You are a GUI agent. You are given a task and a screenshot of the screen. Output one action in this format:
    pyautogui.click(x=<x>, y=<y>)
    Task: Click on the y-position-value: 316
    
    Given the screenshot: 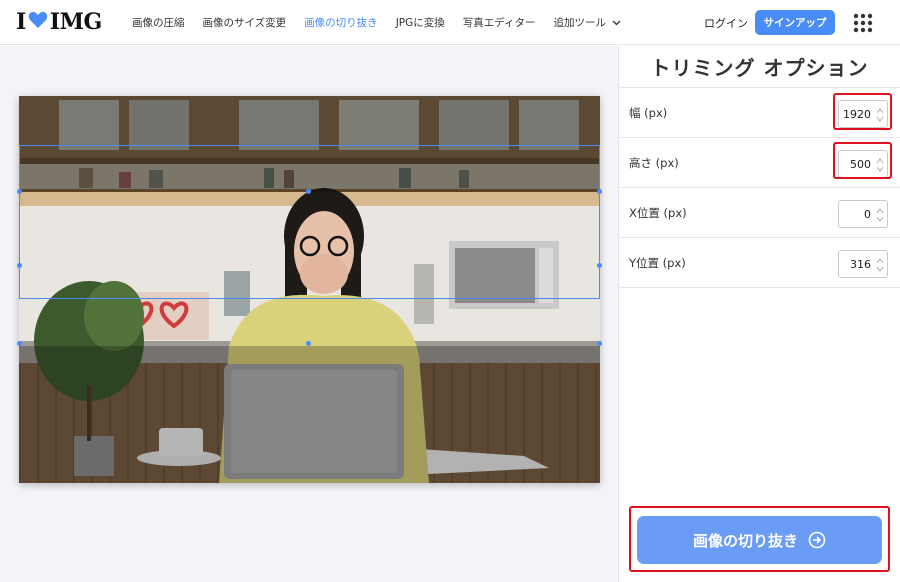 What is the action you would take?
    pyautogui.click(x=860, y=264)
    